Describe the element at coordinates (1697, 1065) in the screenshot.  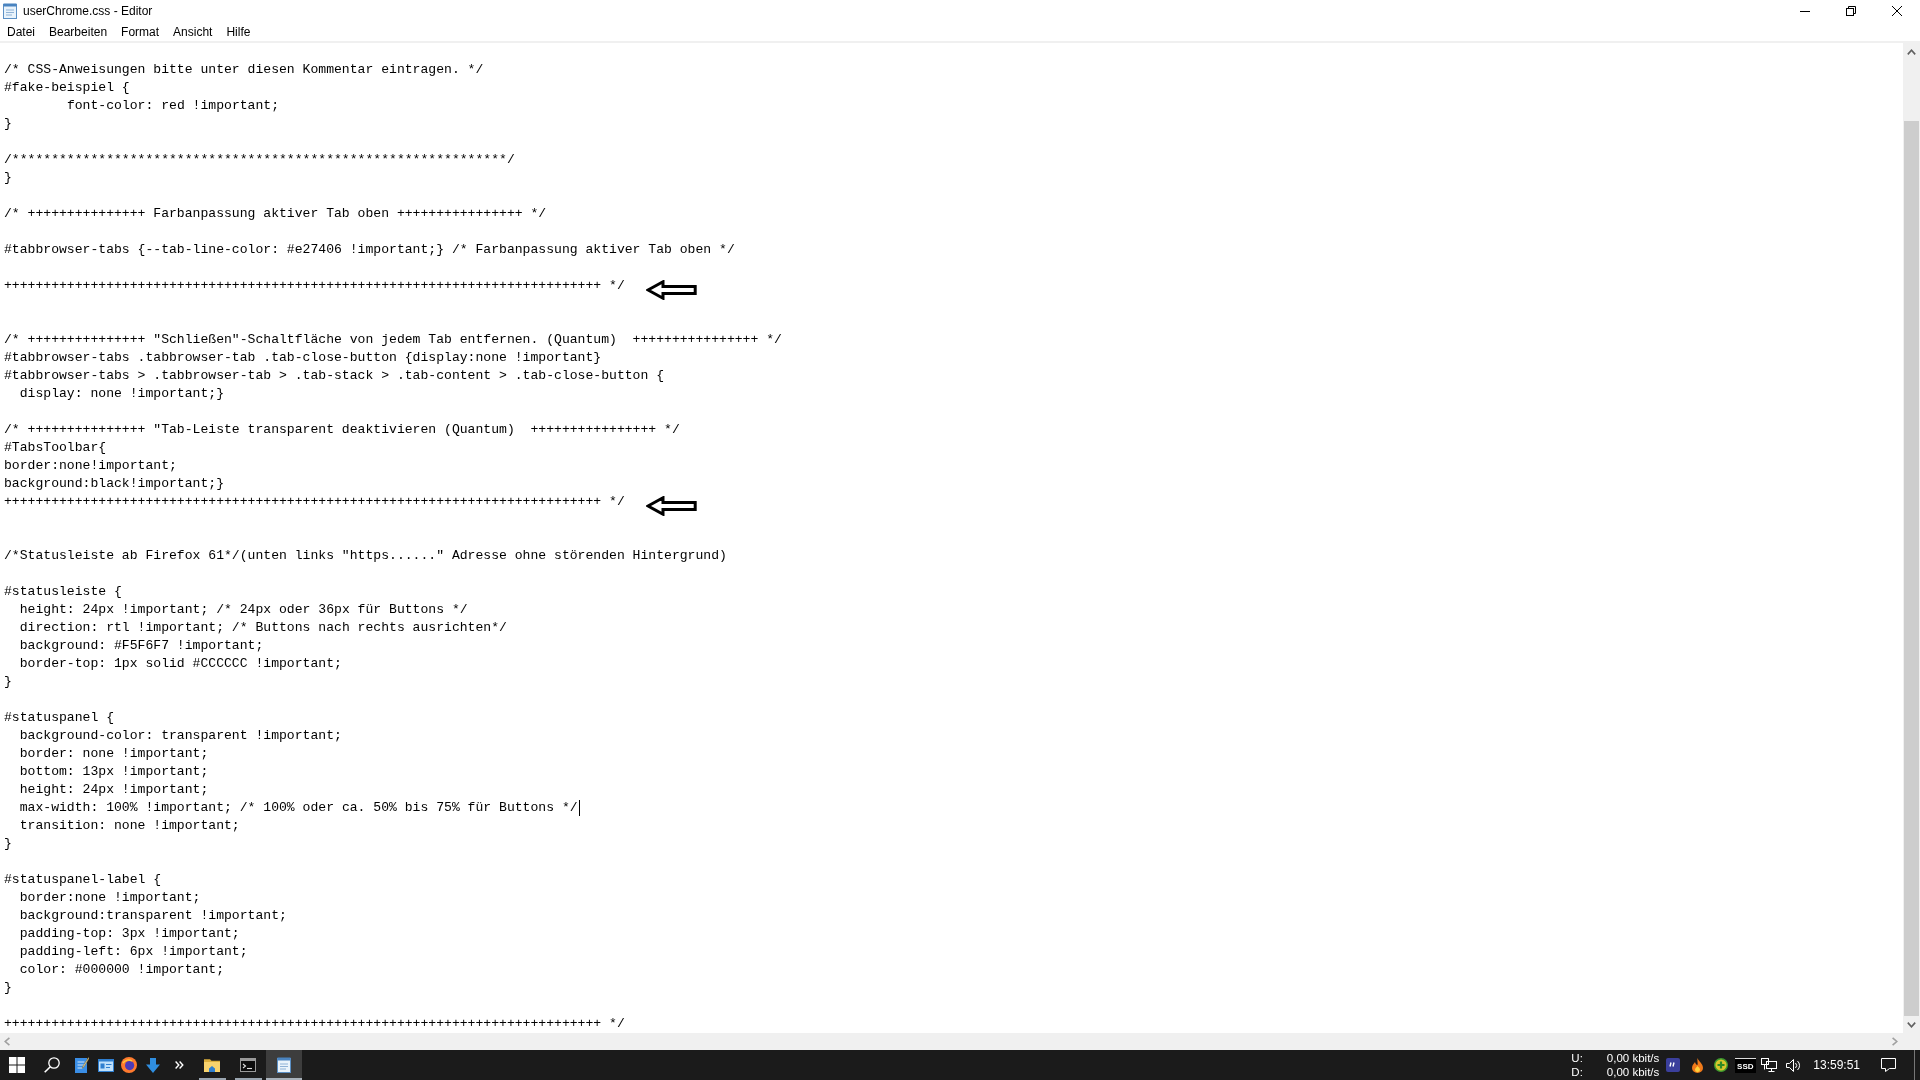
I see `flame-icon` at that location.